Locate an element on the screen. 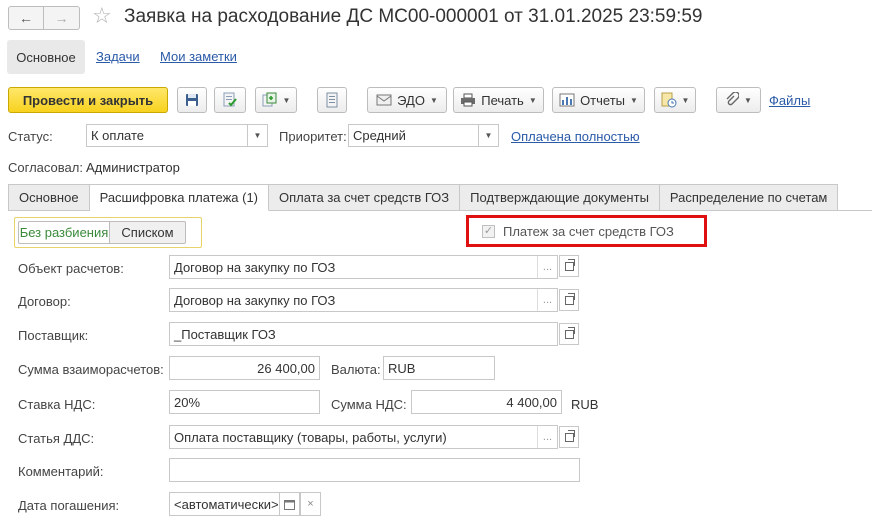 Image resolution: width=872 pixels, height=520 pixels. attach-file-button: ▼ is located at coordinates (738, 100).